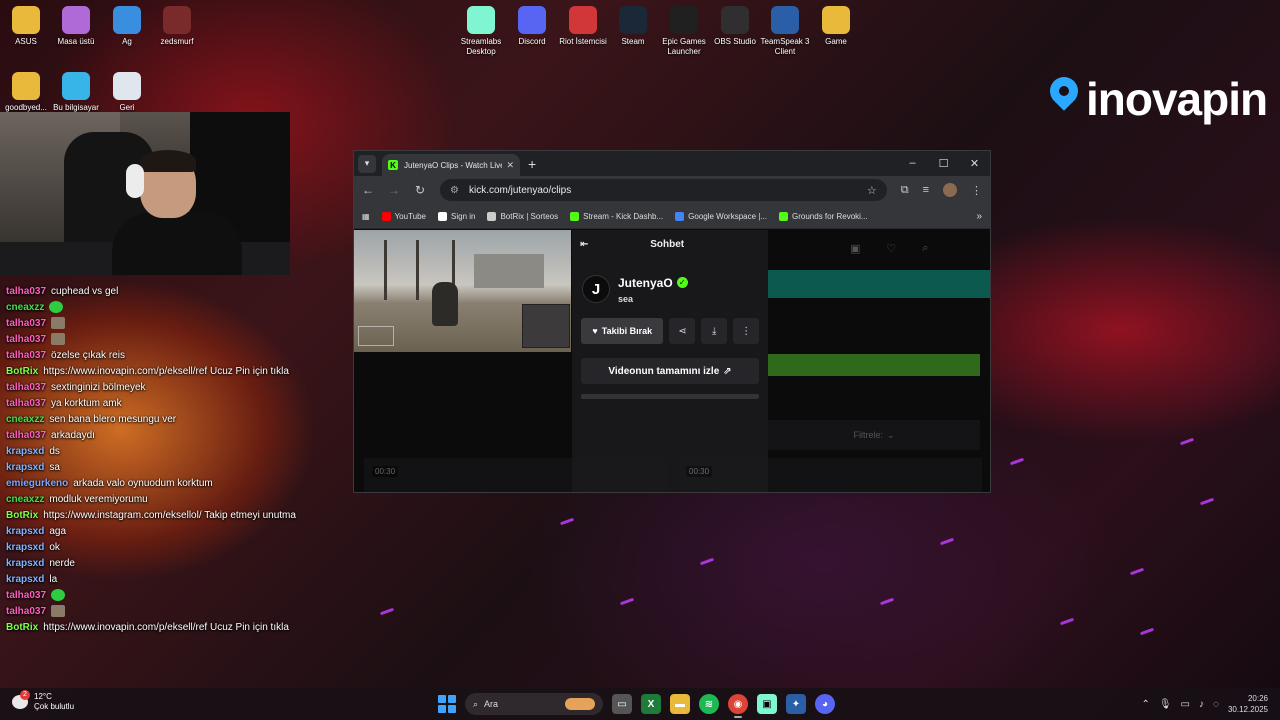 This screenshot has height=720, width=1280. Describe the element at coordinates (855, 248) in the screenshot. I see `clip-icon: ▣` at that location.